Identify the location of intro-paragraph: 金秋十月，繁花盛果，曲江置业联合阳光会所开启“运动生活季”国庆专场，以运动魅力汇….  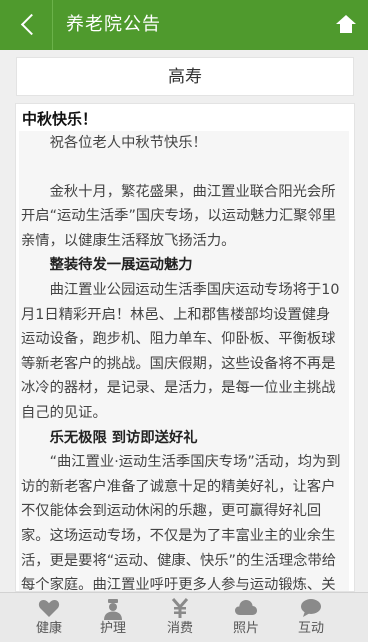
(179, 216).